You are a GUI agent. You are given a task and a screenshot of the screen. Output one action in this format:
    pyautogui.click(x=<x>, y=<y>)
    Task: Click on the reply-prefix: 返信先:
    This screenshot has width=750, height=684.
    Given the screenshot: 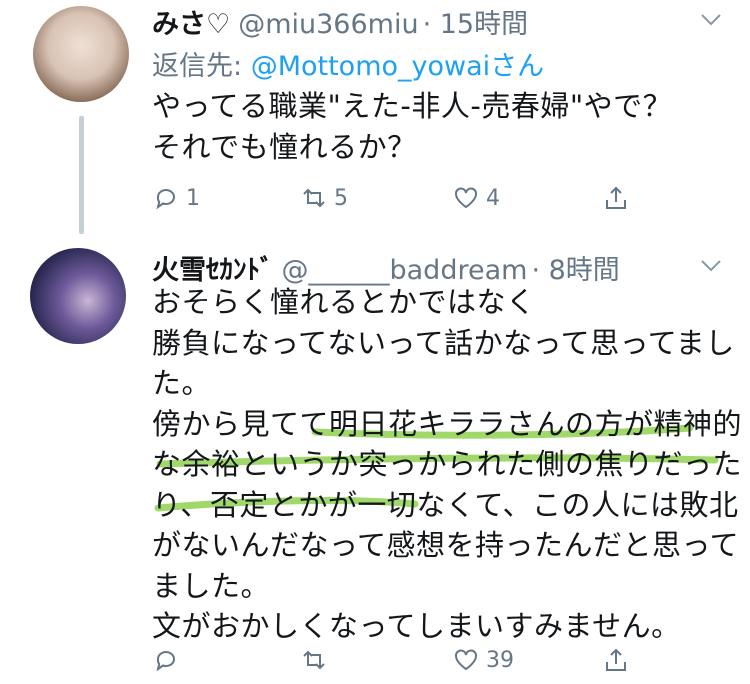 What is the action you would take?
    pyautogui.click(x=201, y=66)
    